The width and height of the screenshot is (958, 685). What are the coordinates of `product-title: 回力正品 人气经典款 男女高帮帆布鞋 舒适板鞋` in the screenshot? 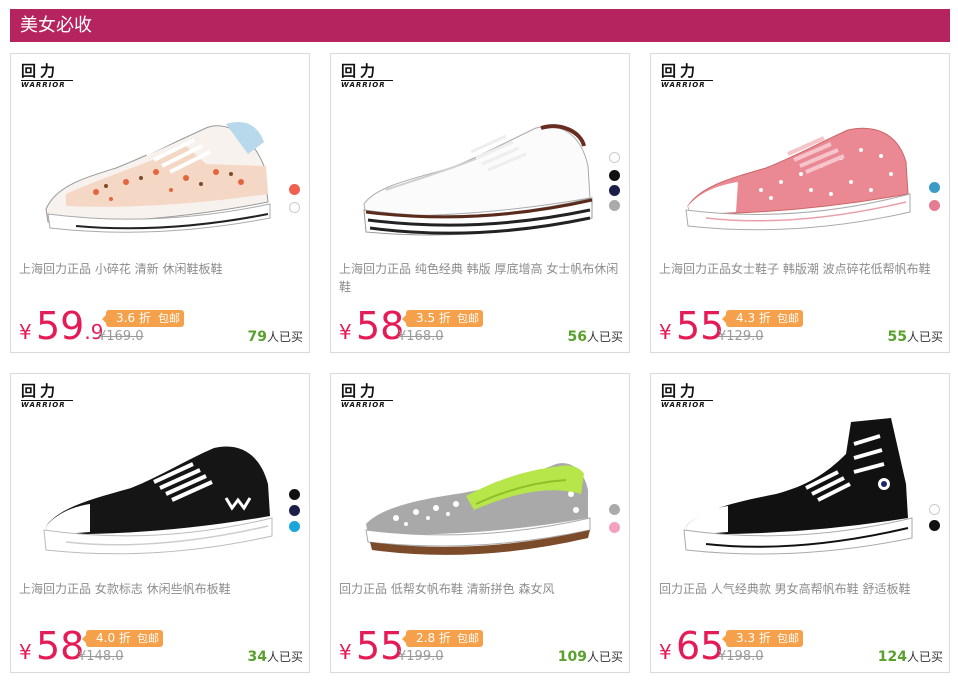 It's located at (801, 589).